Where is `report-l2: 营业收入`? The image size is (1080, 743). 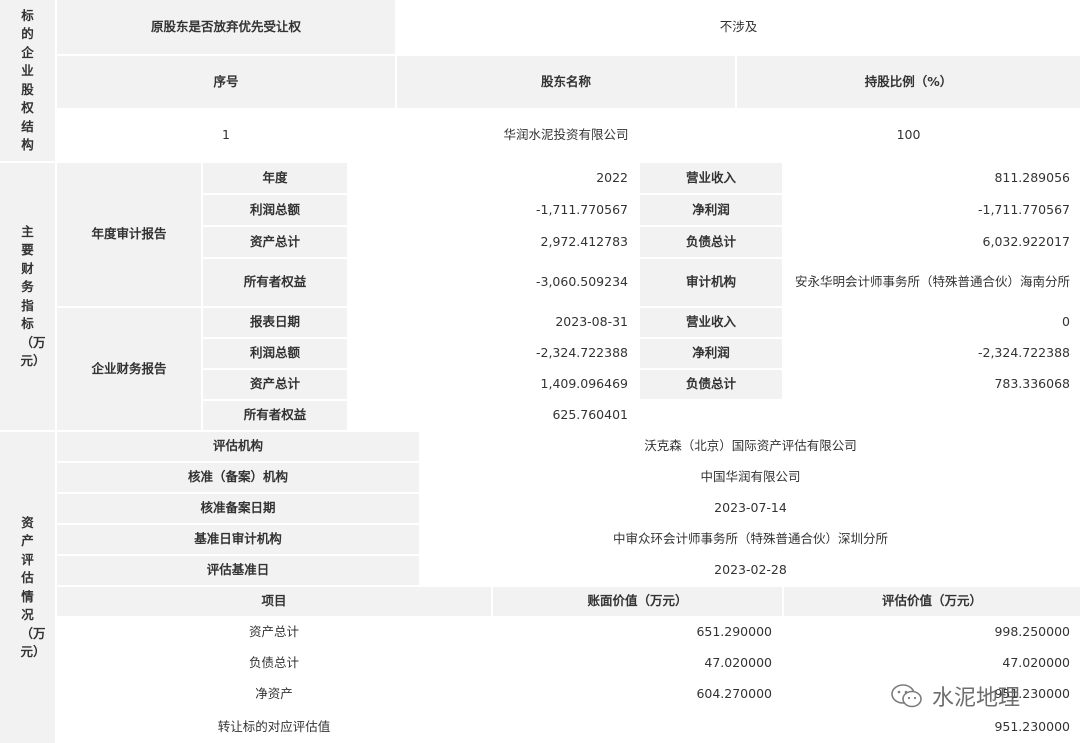
report-l2: 营业收入 is located at coordinates (711, 322).